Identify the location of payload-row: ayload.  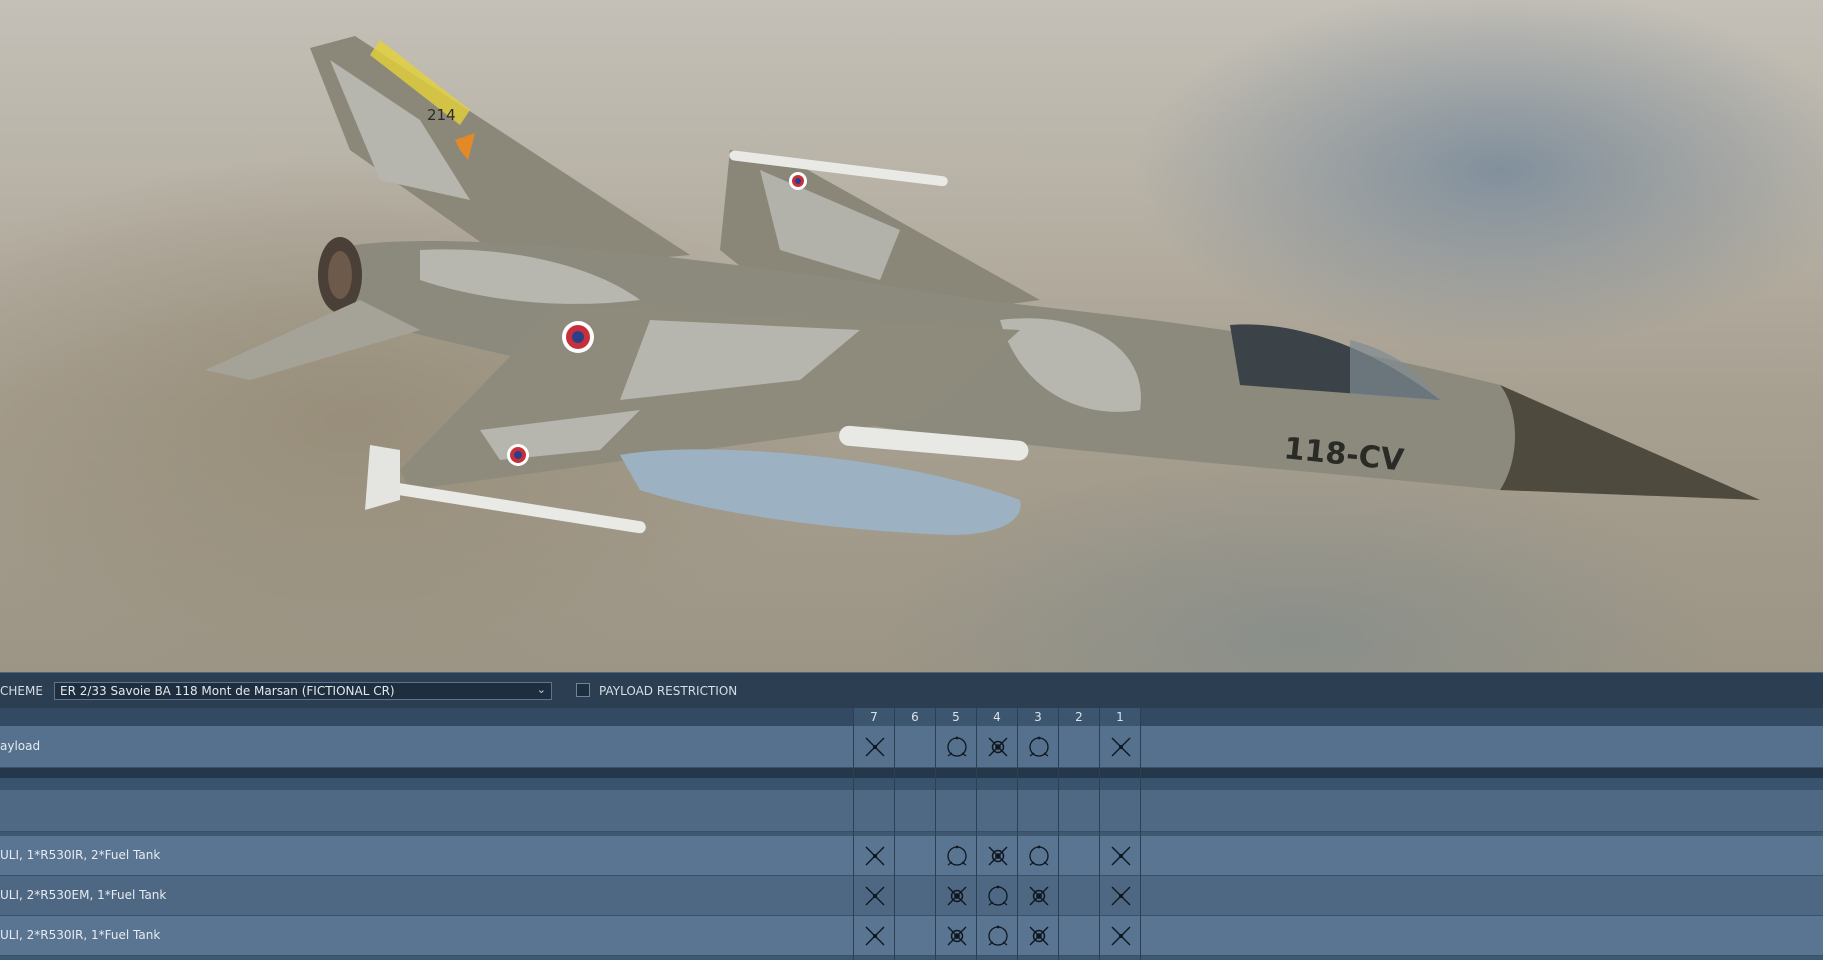
(911, 747).